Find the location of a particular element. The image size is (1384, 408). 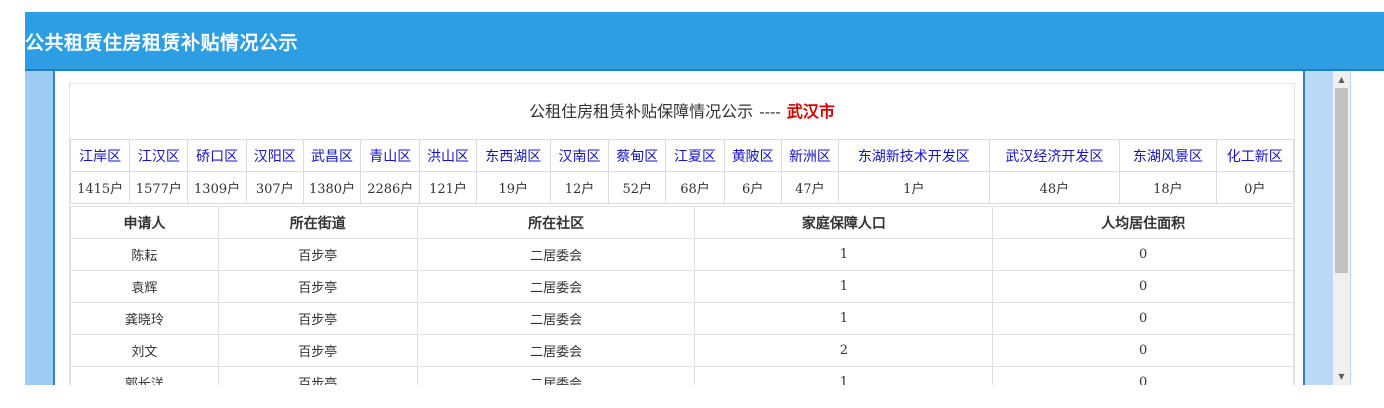

district-count: 47户 is located at coordinates (810, 187).